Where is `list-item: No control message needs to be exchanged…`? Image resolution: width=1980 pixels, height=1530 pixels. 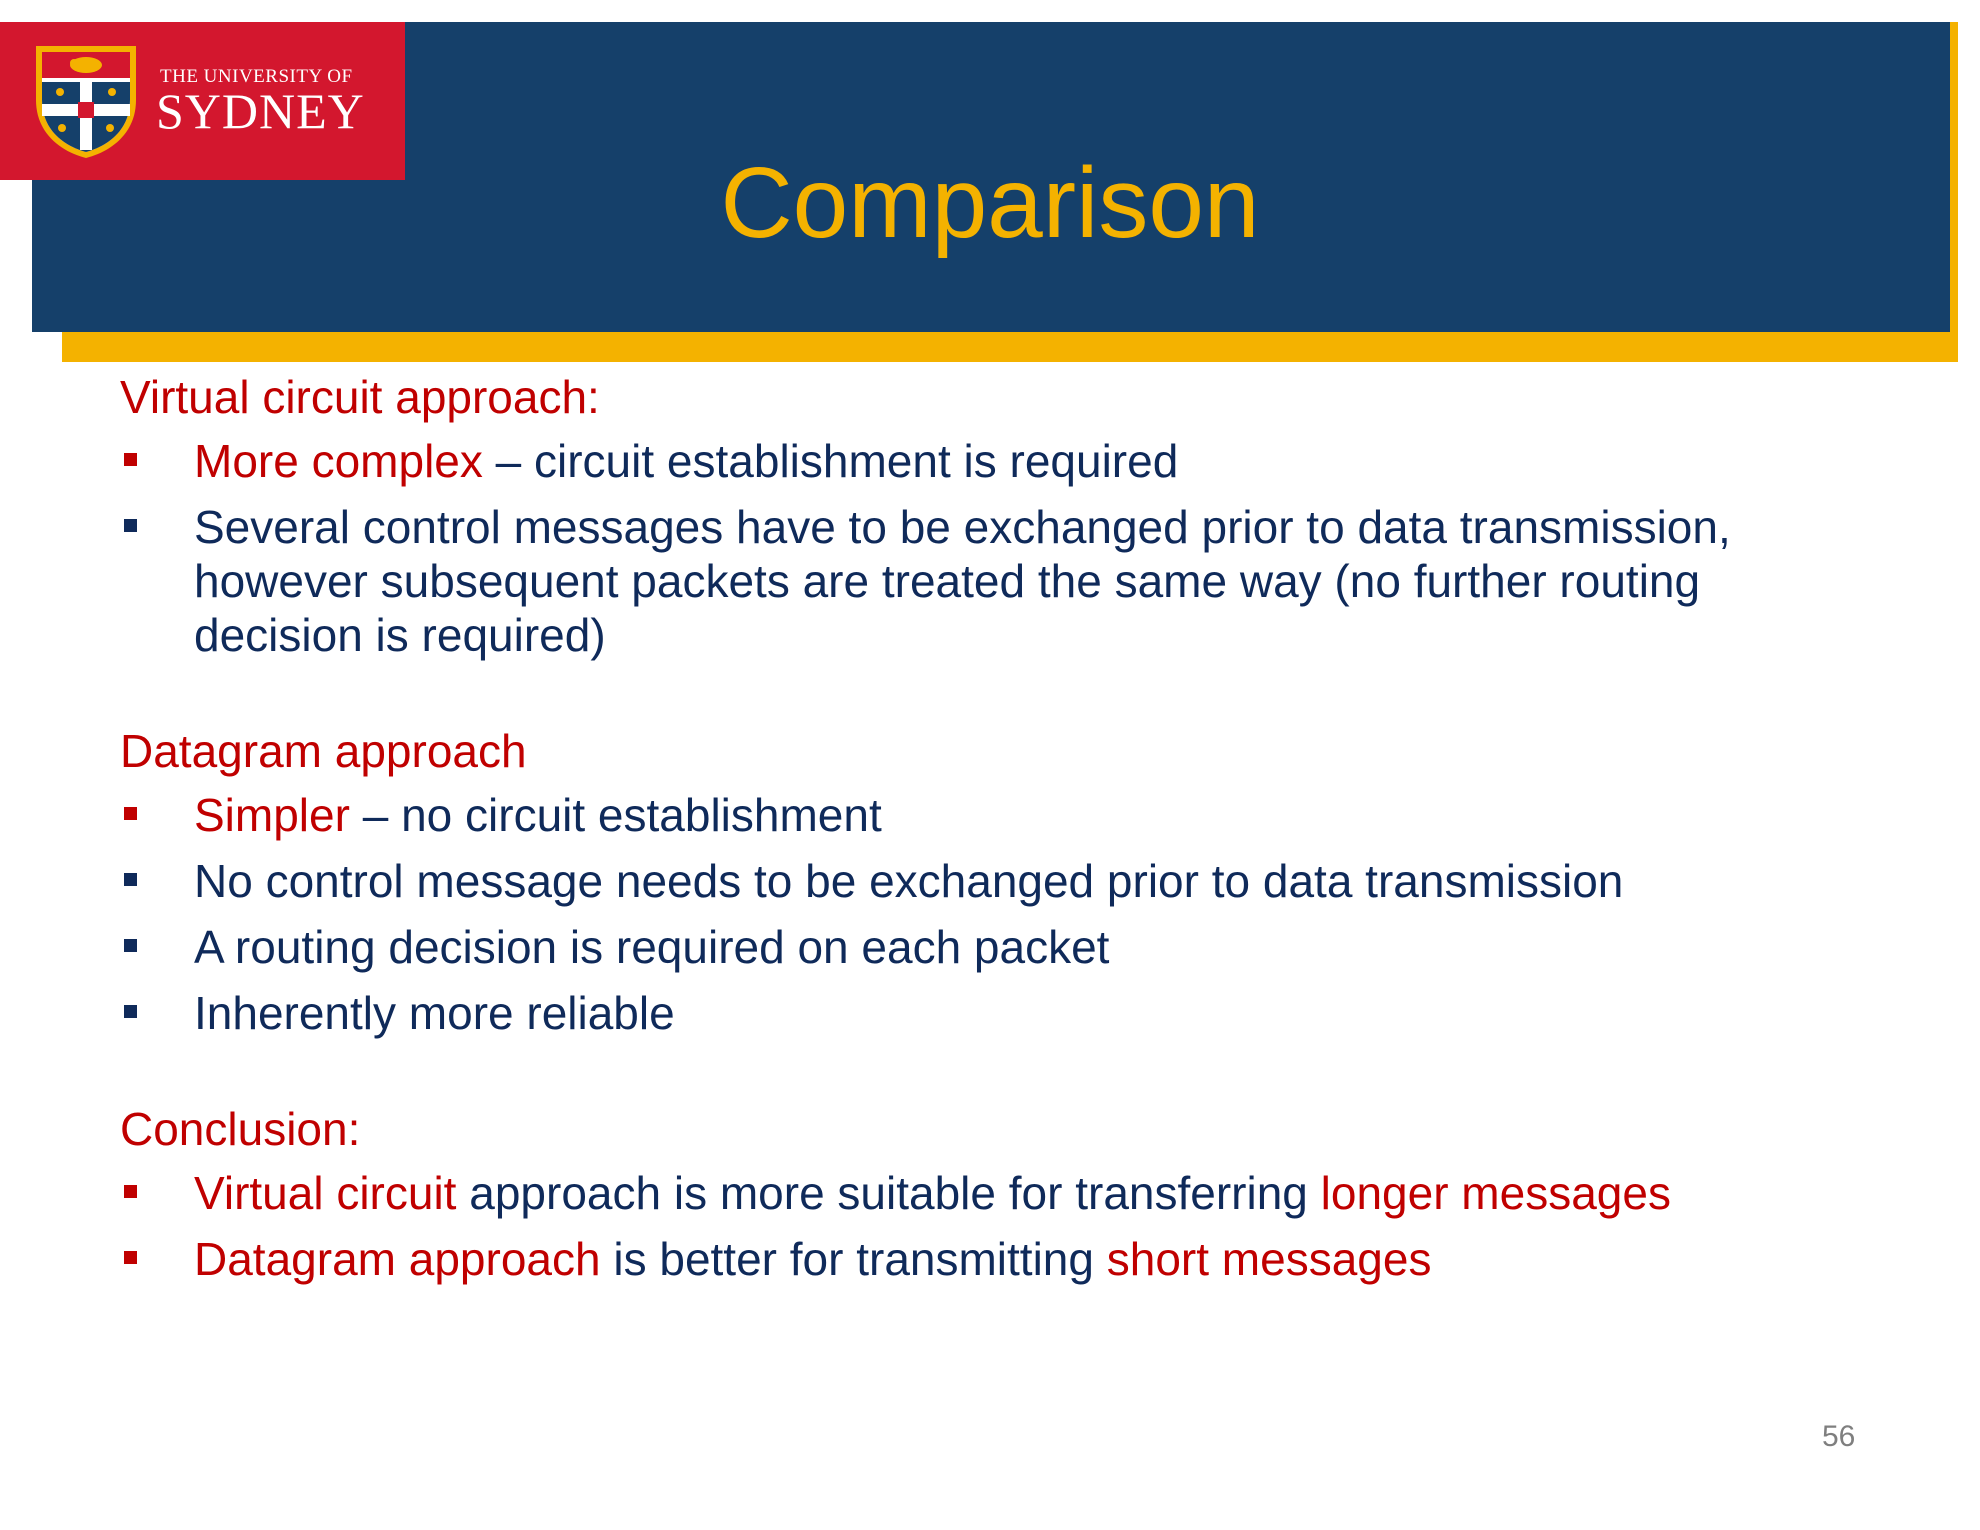
list-item: No control message needs to be exchanged… is located at coordinates (1000, 881).